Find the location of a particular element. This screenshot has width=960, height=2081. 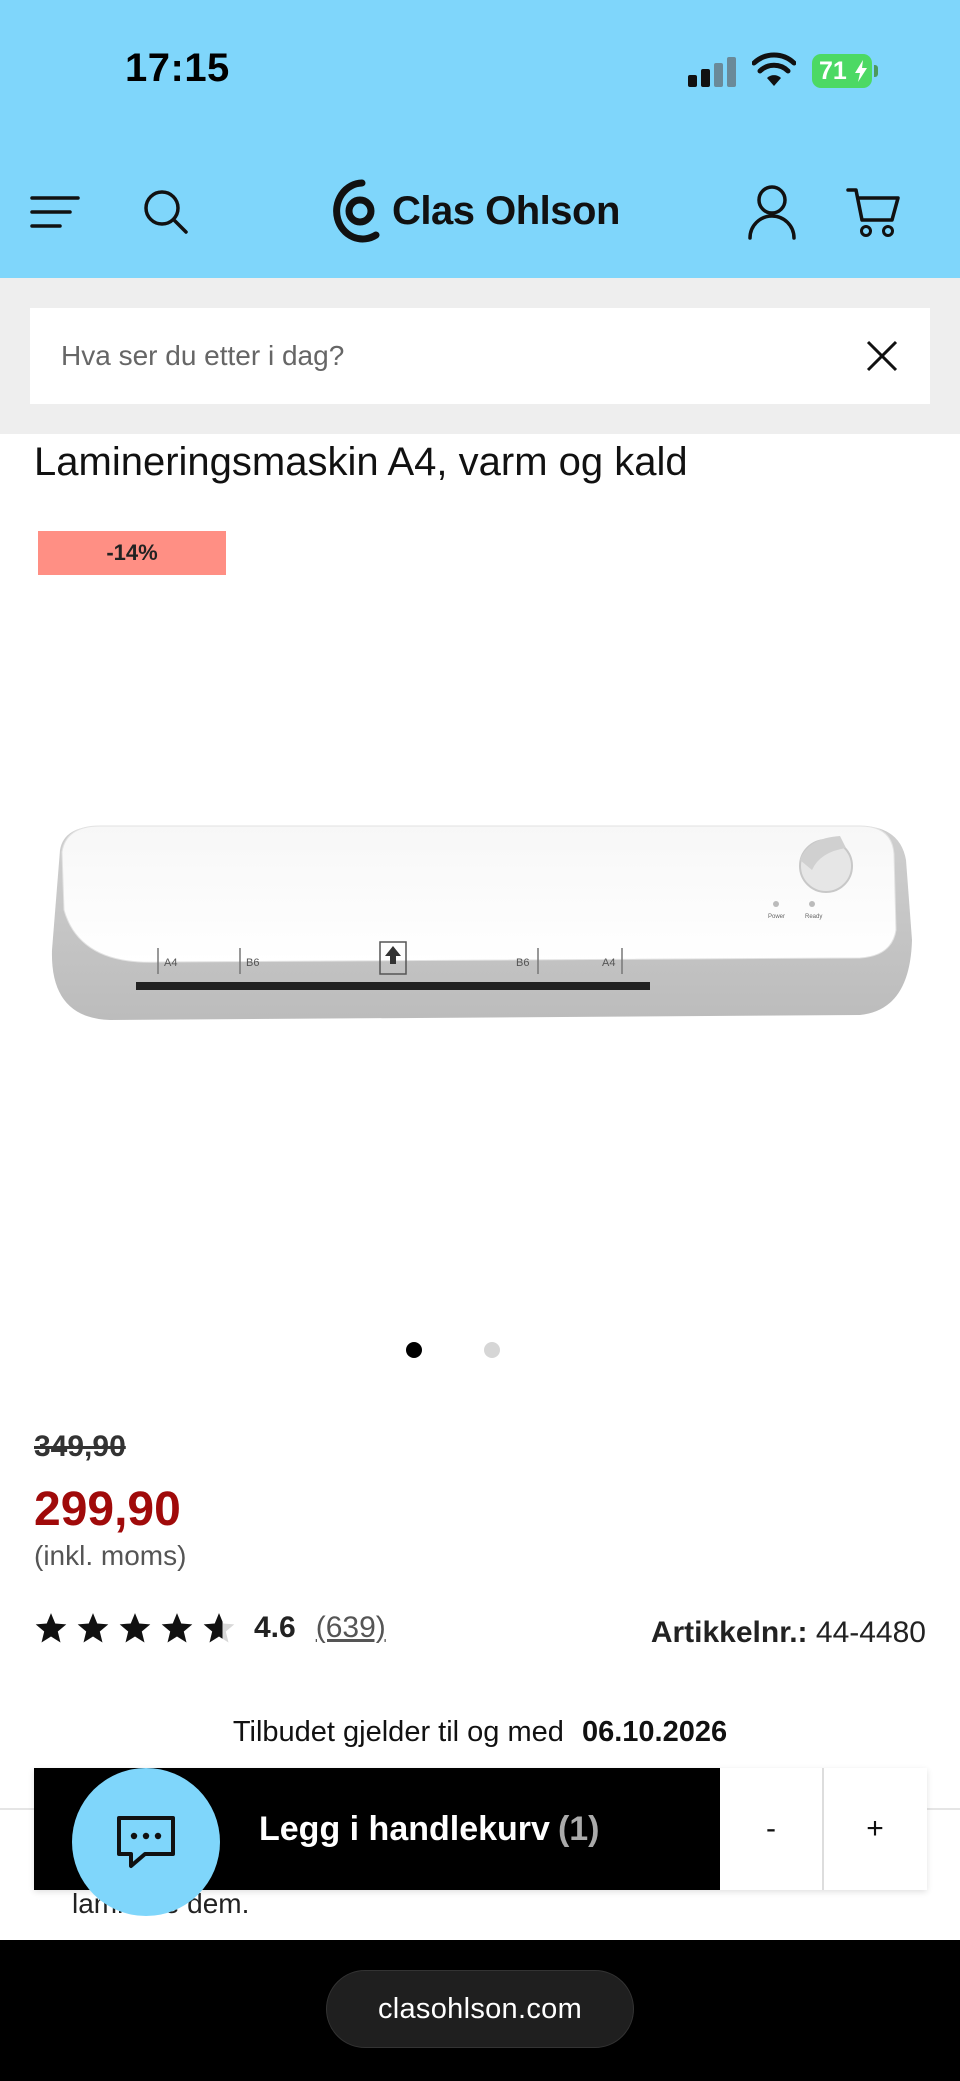

close-icon is located at coordinates (882, 356).